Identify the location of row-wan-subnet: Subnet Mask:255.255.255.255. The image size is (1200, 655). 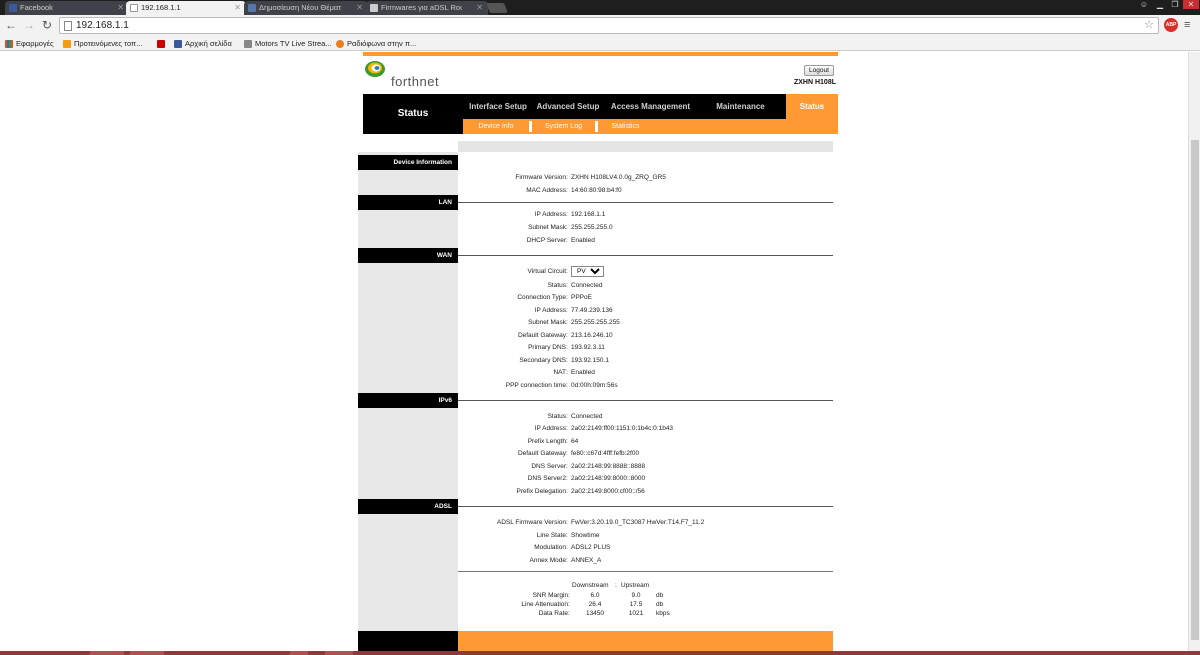
(574, 322).